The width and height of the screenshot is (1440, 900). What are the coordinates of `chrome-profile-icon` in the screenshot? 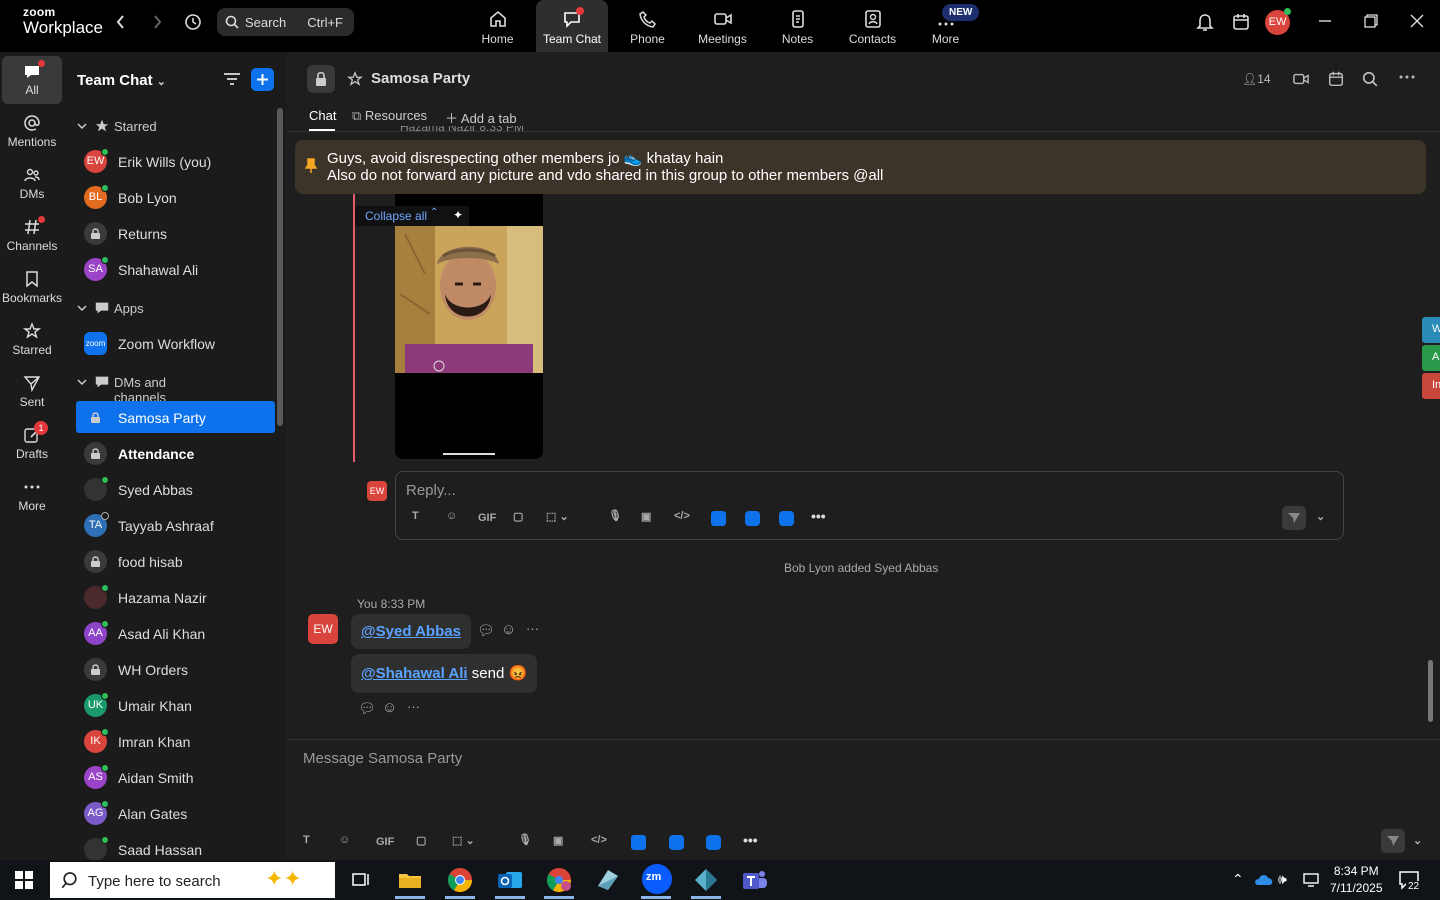 It's located at (559, 880).